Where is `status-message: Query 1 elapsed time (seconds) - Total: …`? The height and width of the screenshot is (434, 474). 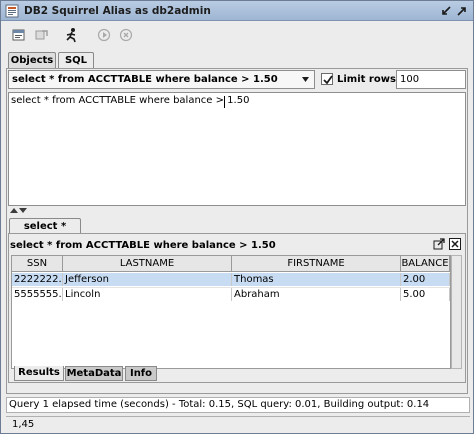
status-message: Query 1 elapsed time (seconds) - Total: … is located at coordinates (238, 405).